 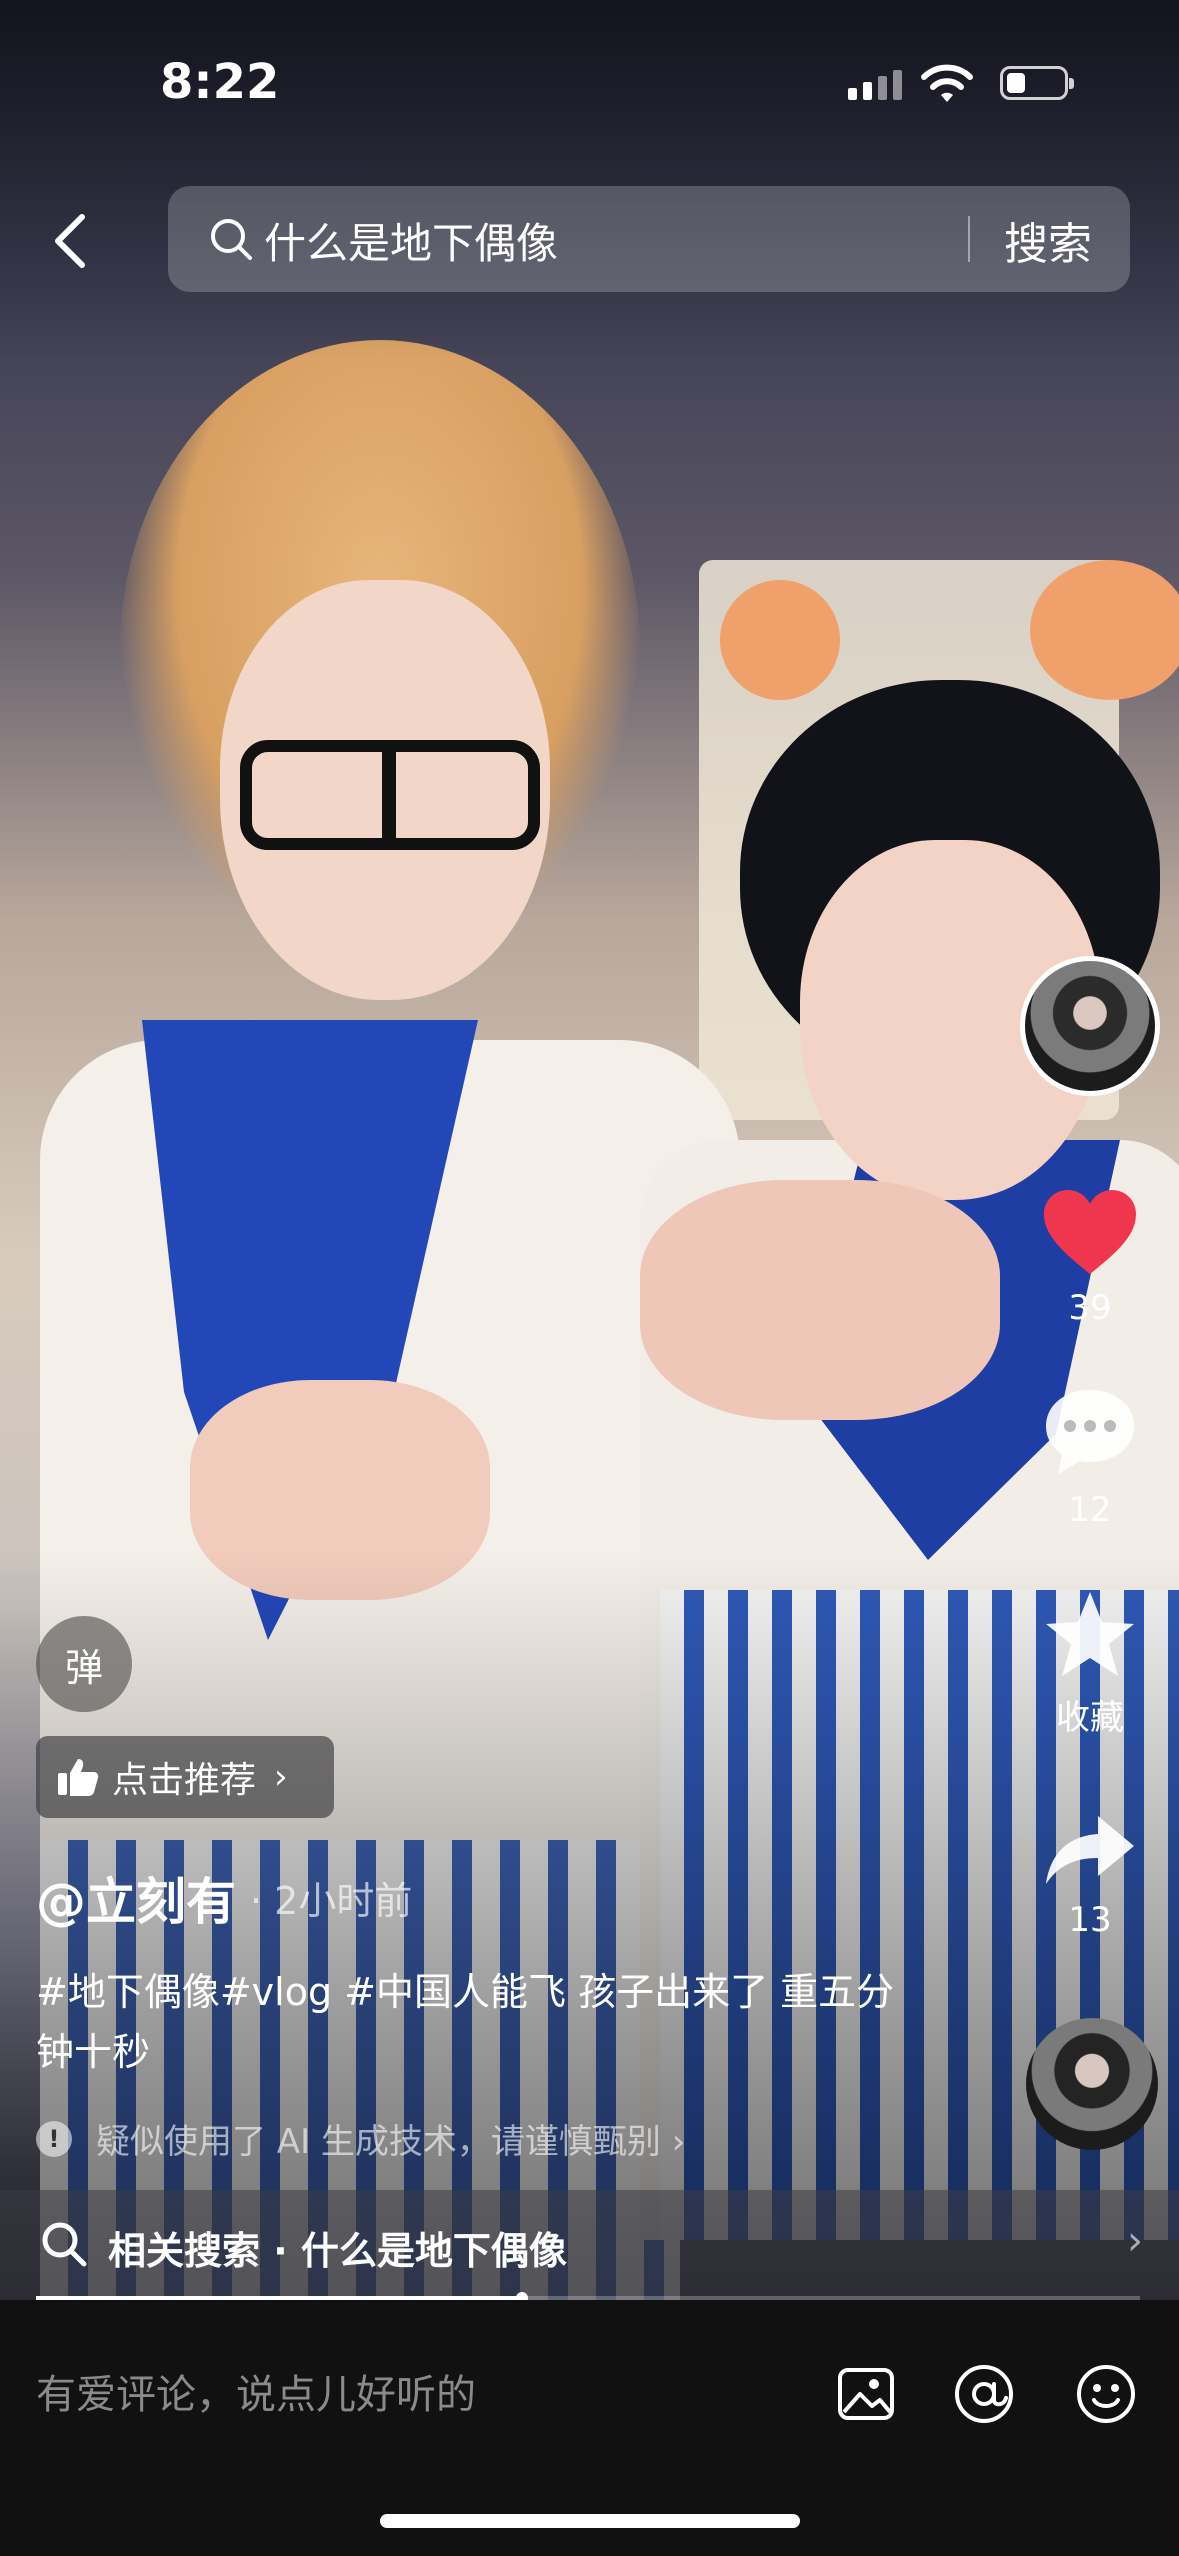 I want to click on like-count: 39, so click(x=1090, y=1308).